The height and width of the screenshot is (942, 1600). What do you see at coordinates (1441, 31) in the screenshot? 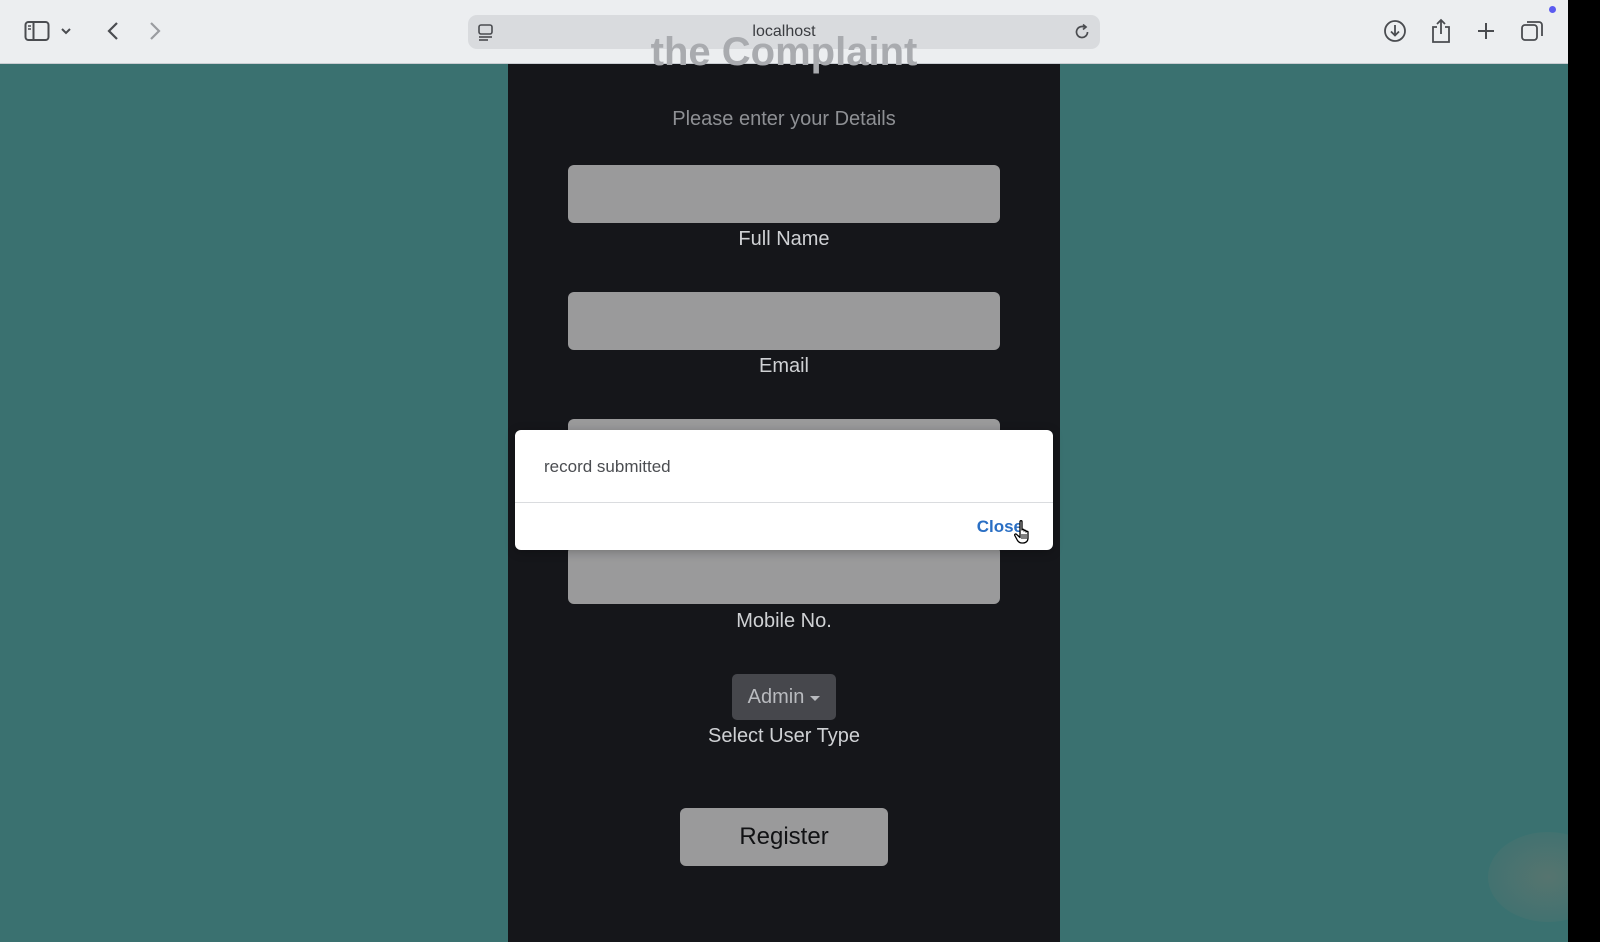
I see `share-icon` at bounding box center [1441, 31].